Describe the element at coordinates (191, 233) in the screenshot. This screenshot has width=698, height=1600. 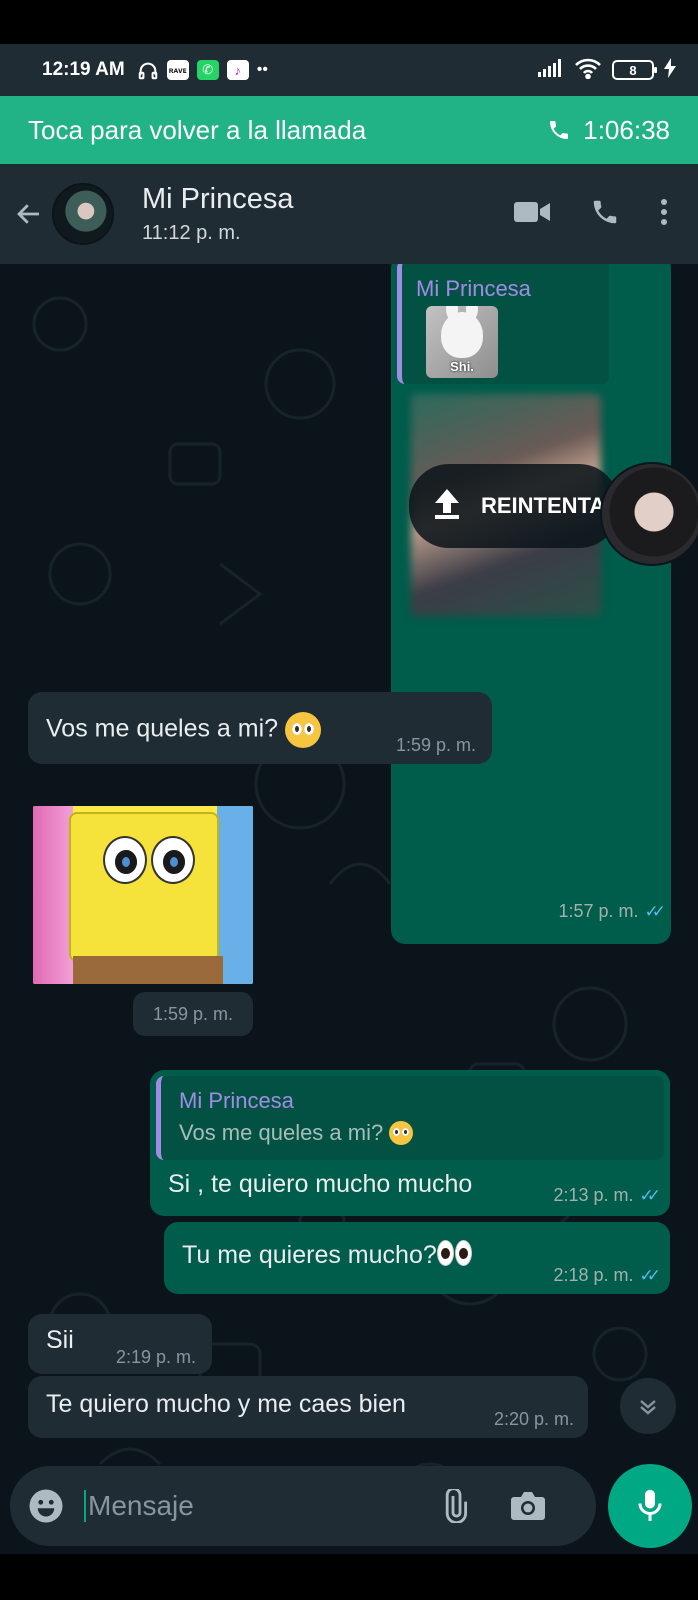
I see `last-seen: 11:12 p. m.` at that location.